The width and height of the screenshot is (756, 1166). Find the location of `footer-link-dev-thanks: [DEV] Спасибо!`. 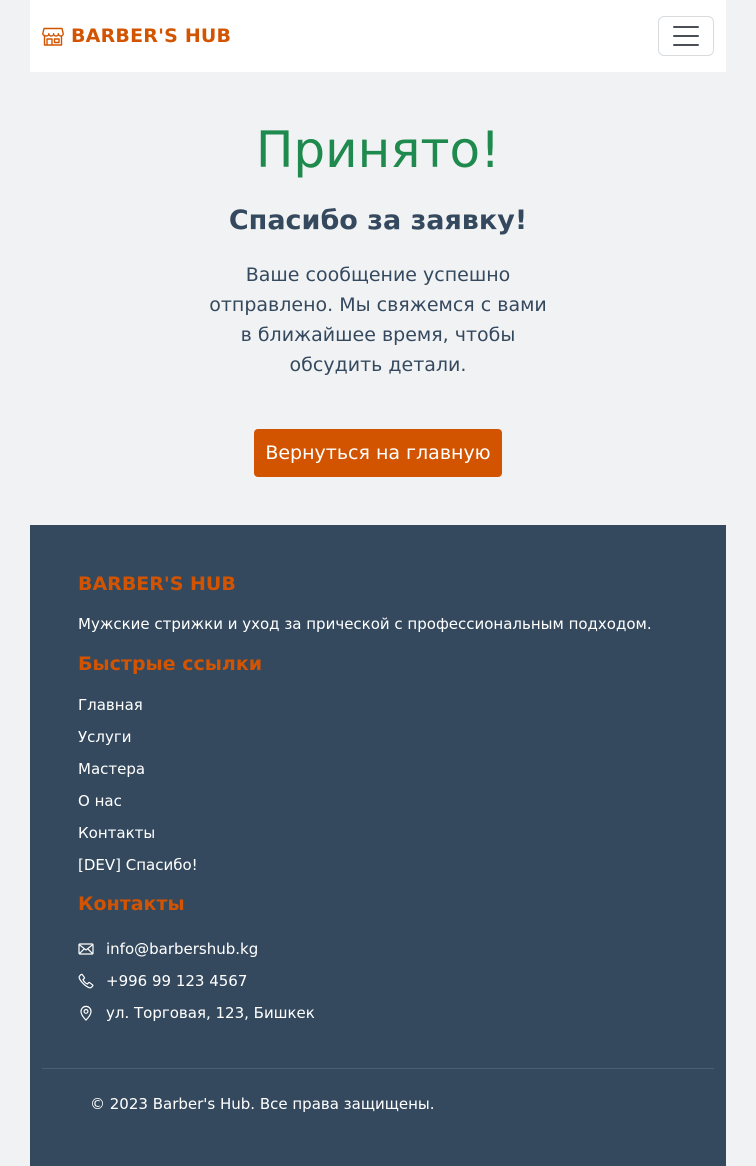

footer-link-dev-thanks: [DEV] Спасибо! is located at coordinates (138, 869).